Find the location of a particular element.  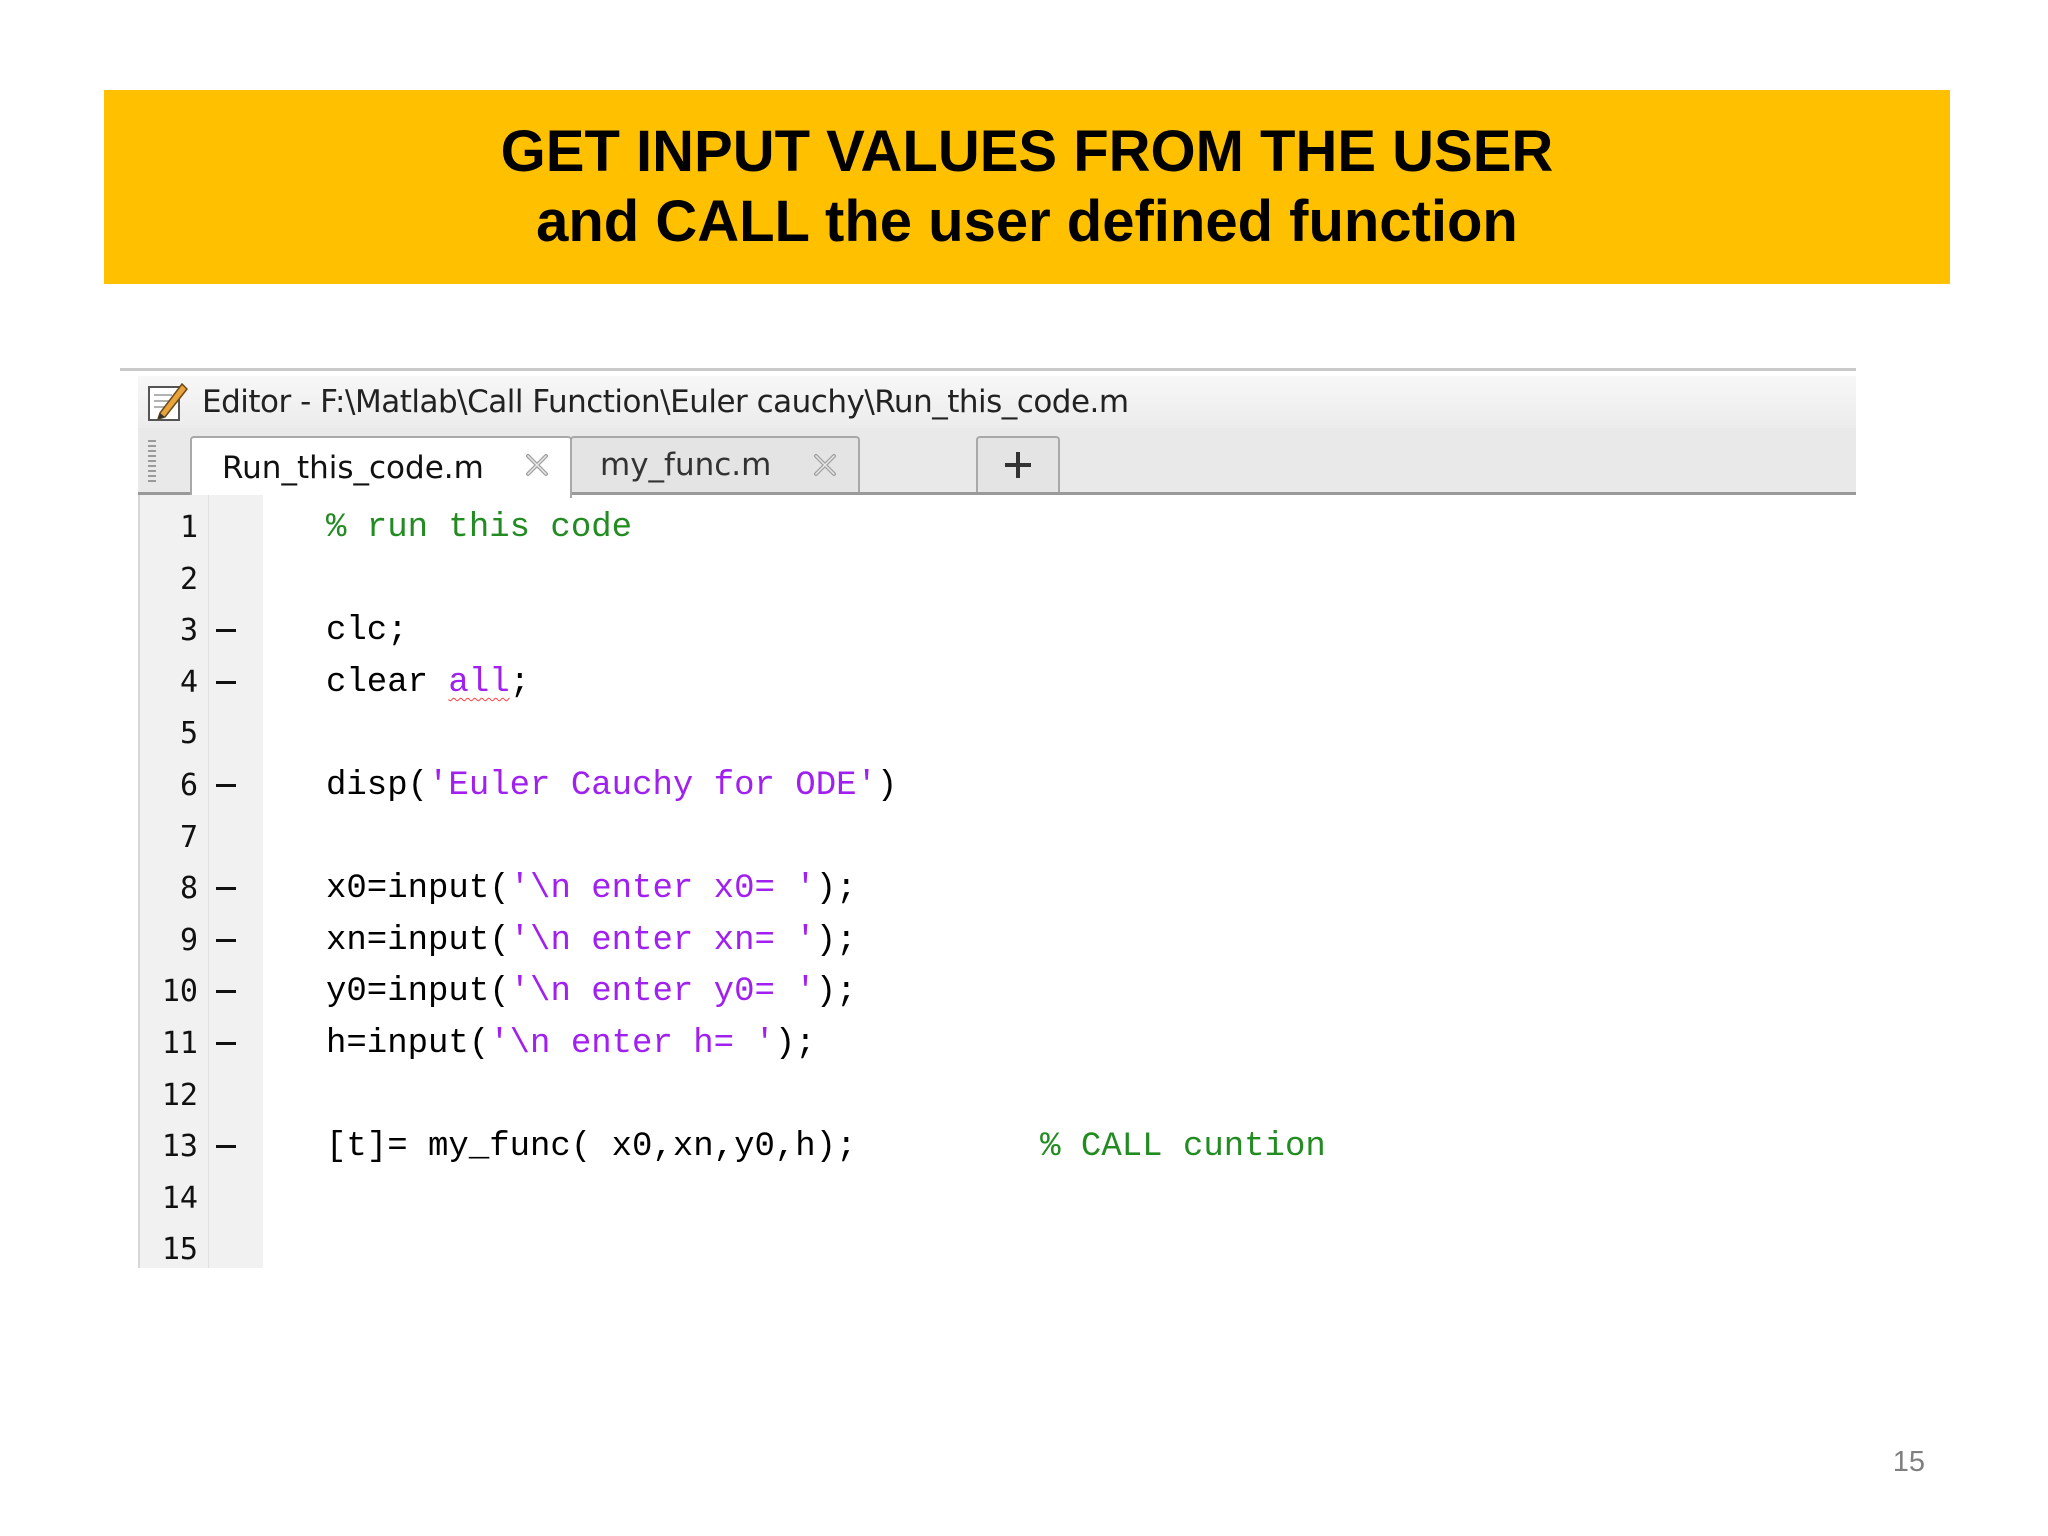

tab-my-func: my_func.m is located at coordinates (715, 464).